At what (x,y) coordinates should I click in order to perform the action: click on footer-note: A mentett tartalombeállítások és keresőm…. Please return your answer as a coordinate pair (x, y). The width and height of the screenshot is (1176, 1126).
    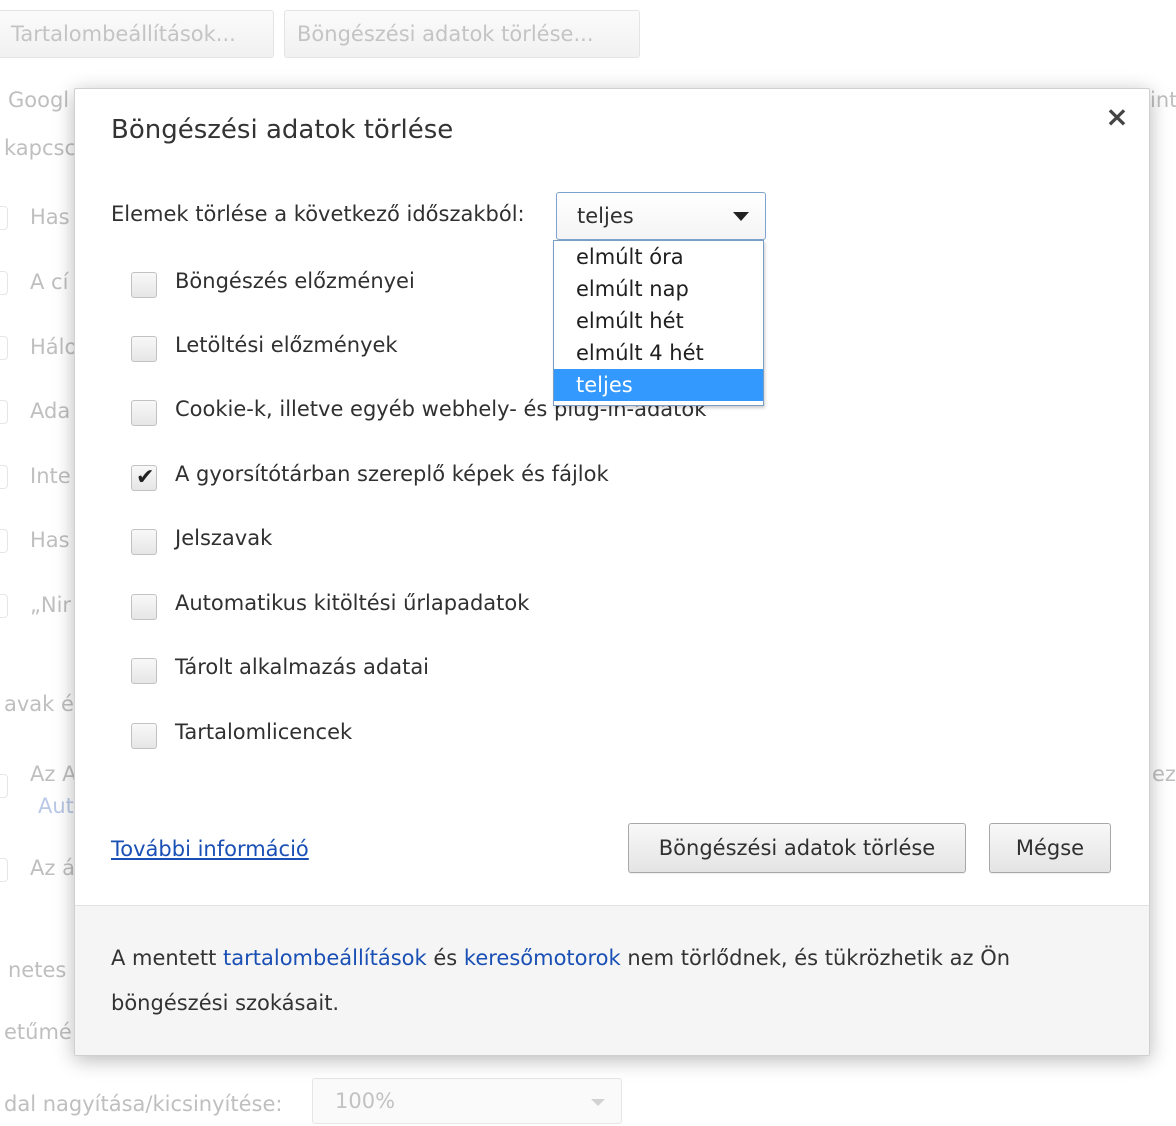
    Looking at the image, I should click on (606, 981).